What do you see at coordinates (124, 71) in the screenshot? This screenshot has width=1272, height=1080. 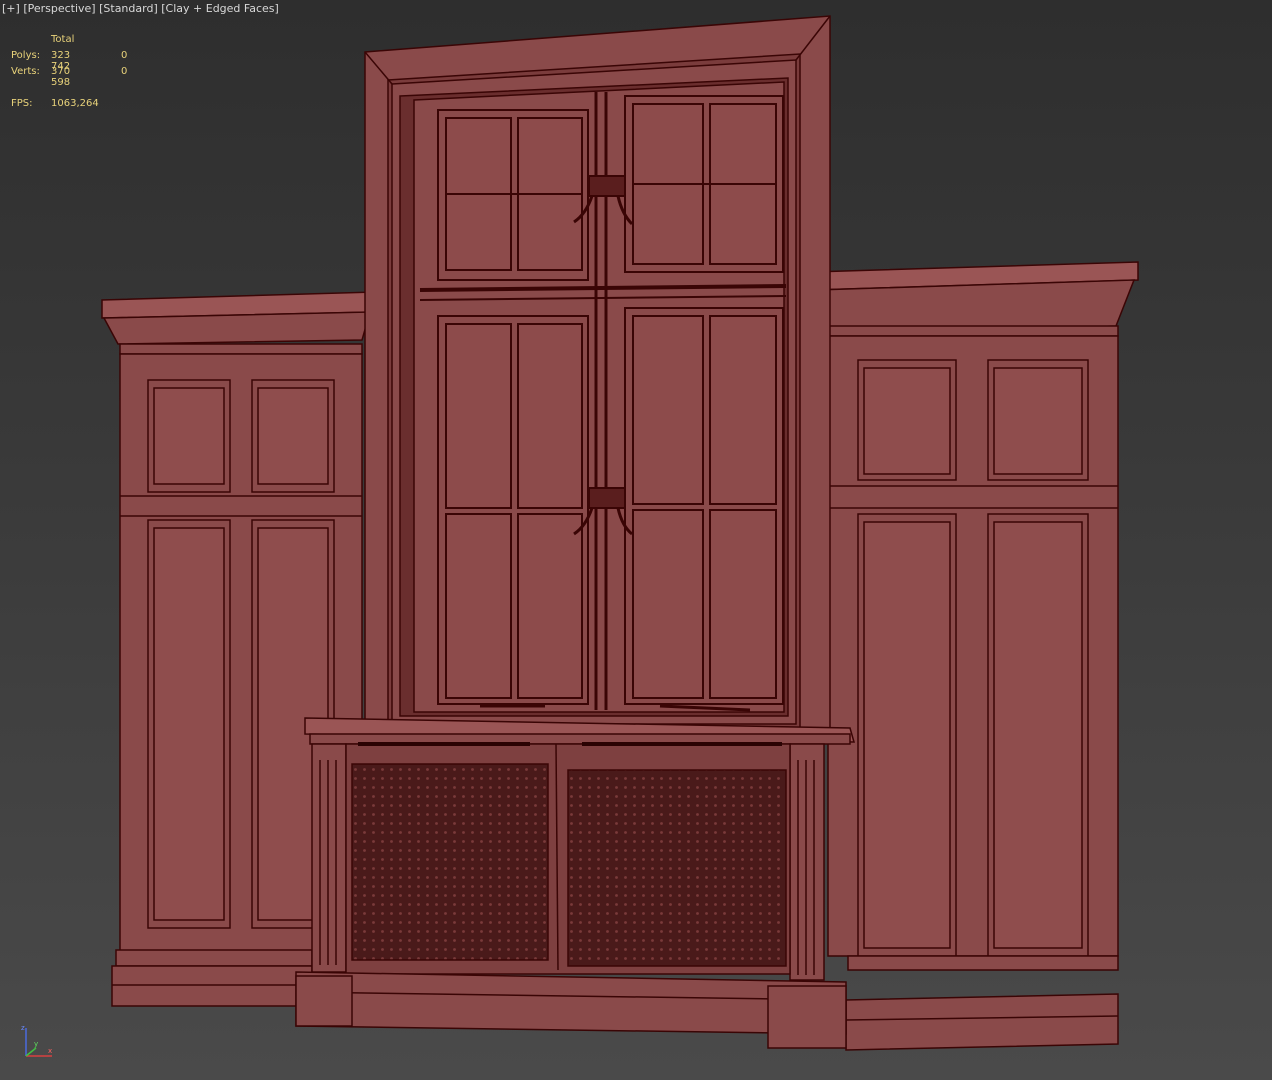 I see `verts-selected: 0` at bounding box center [124, 71].